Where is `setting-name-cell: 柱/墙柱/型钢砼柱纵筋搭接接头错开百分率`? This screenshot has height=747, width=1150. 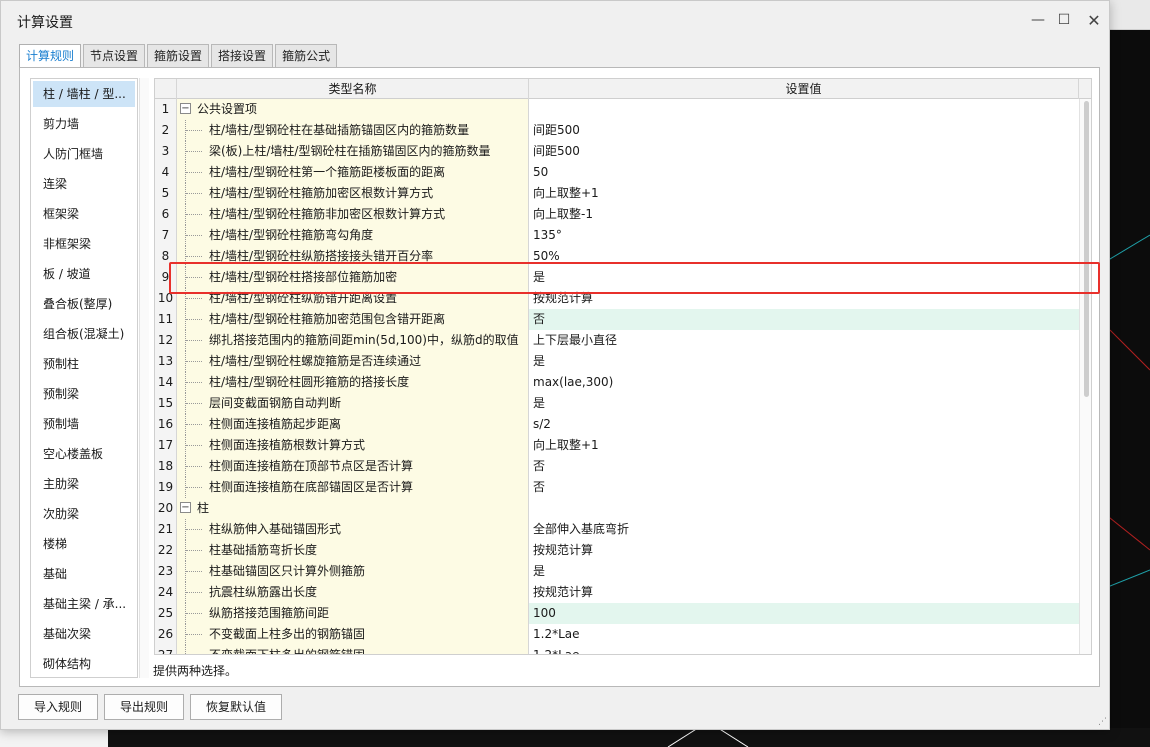 setting-name-cell: 柱/墙柱/型钢砼柱纵筋搭接接头错开百分率 is located at coordinates (353, 256).